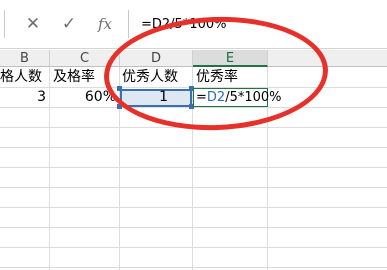  I want to click on insert-function-button: fx, so click(105, 24).